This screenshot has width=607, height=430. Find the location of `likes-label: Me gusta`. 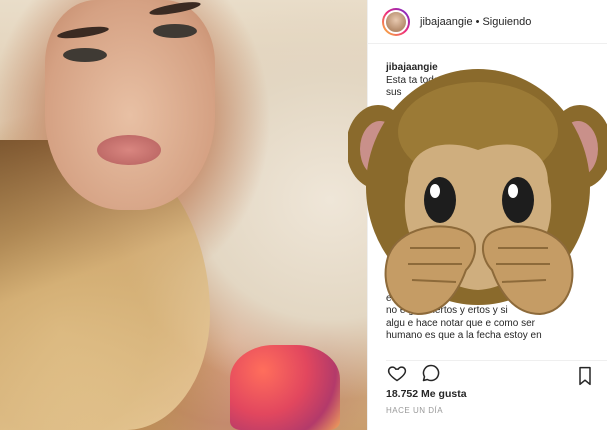

likes-label: Me gusta is located at coordinates (444, 394).